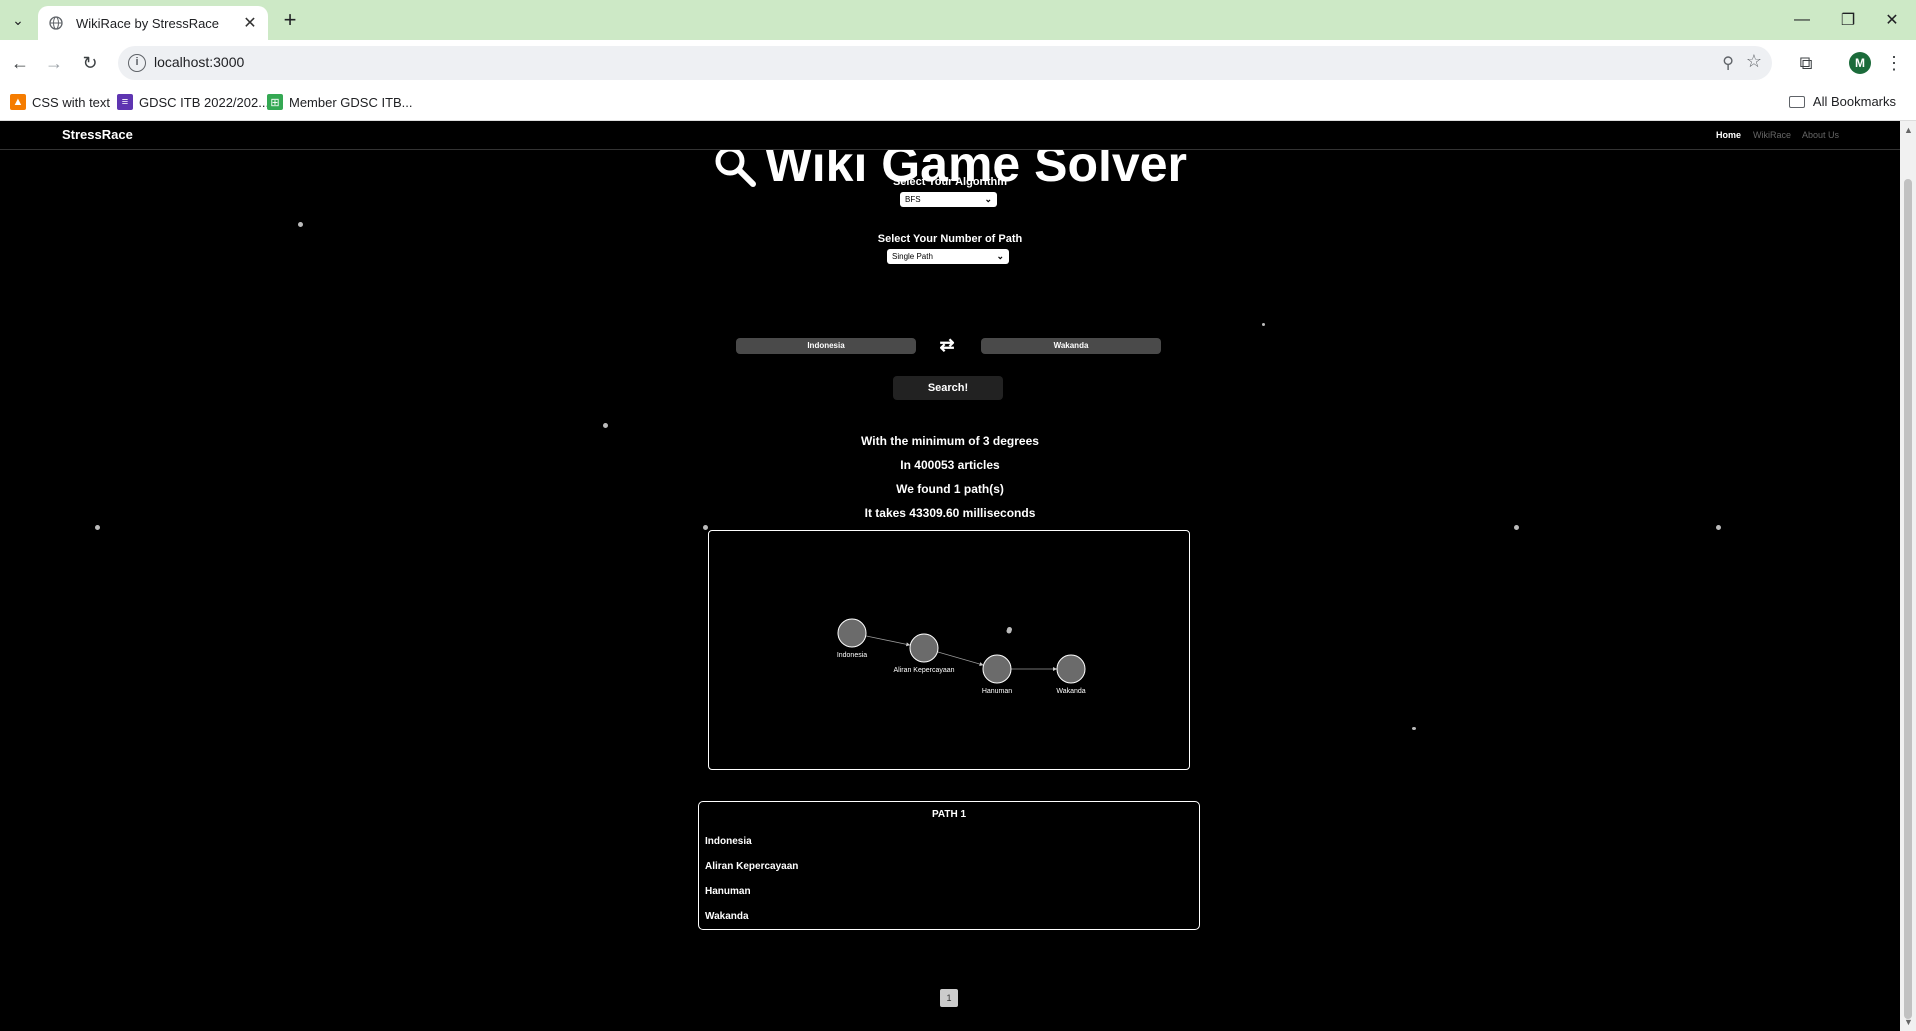 Image resolution: width=1916 pixels, height=1031 pixels. What do you see at coordinates (1728, 63) in the screenshot?
I see `zoom-icon: ⚲` at bounding box center [1728, 63].